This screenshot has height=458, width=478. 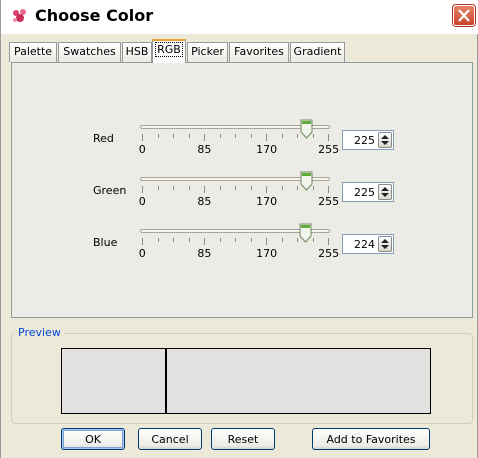 I want to click on channel-label-red: Red, so click(x=103, y=138).